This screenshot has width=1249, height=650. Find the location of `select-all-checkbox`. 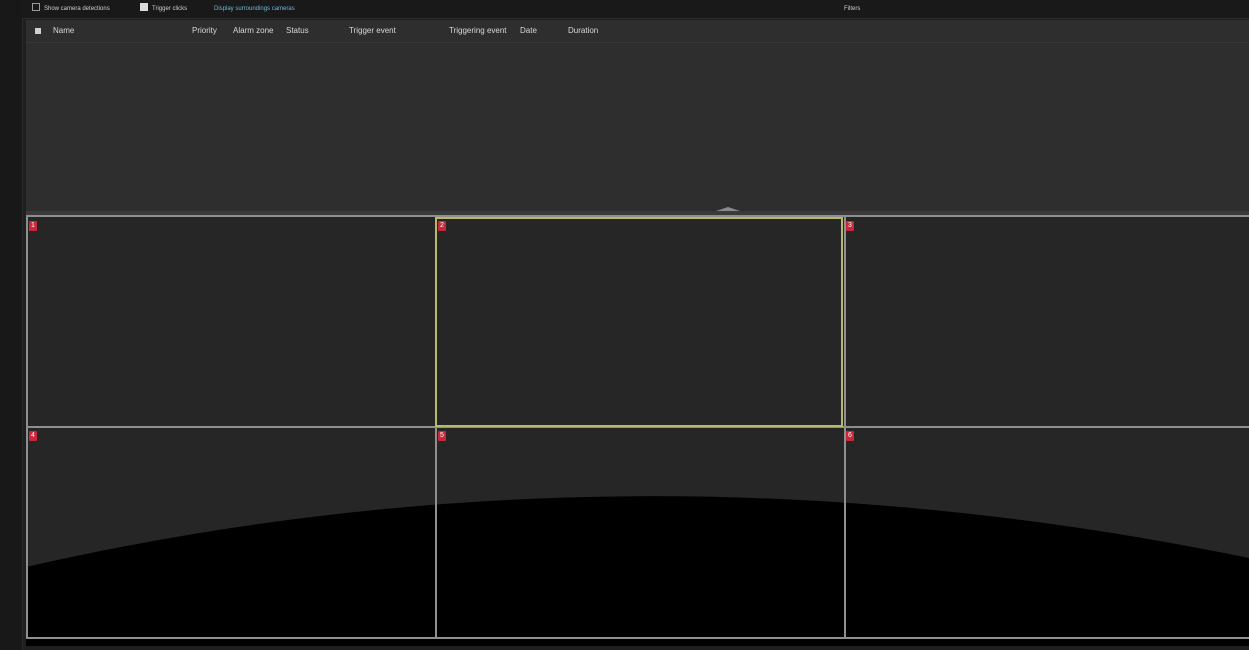

select-all-checkbox is located at coordinates (38, 31).